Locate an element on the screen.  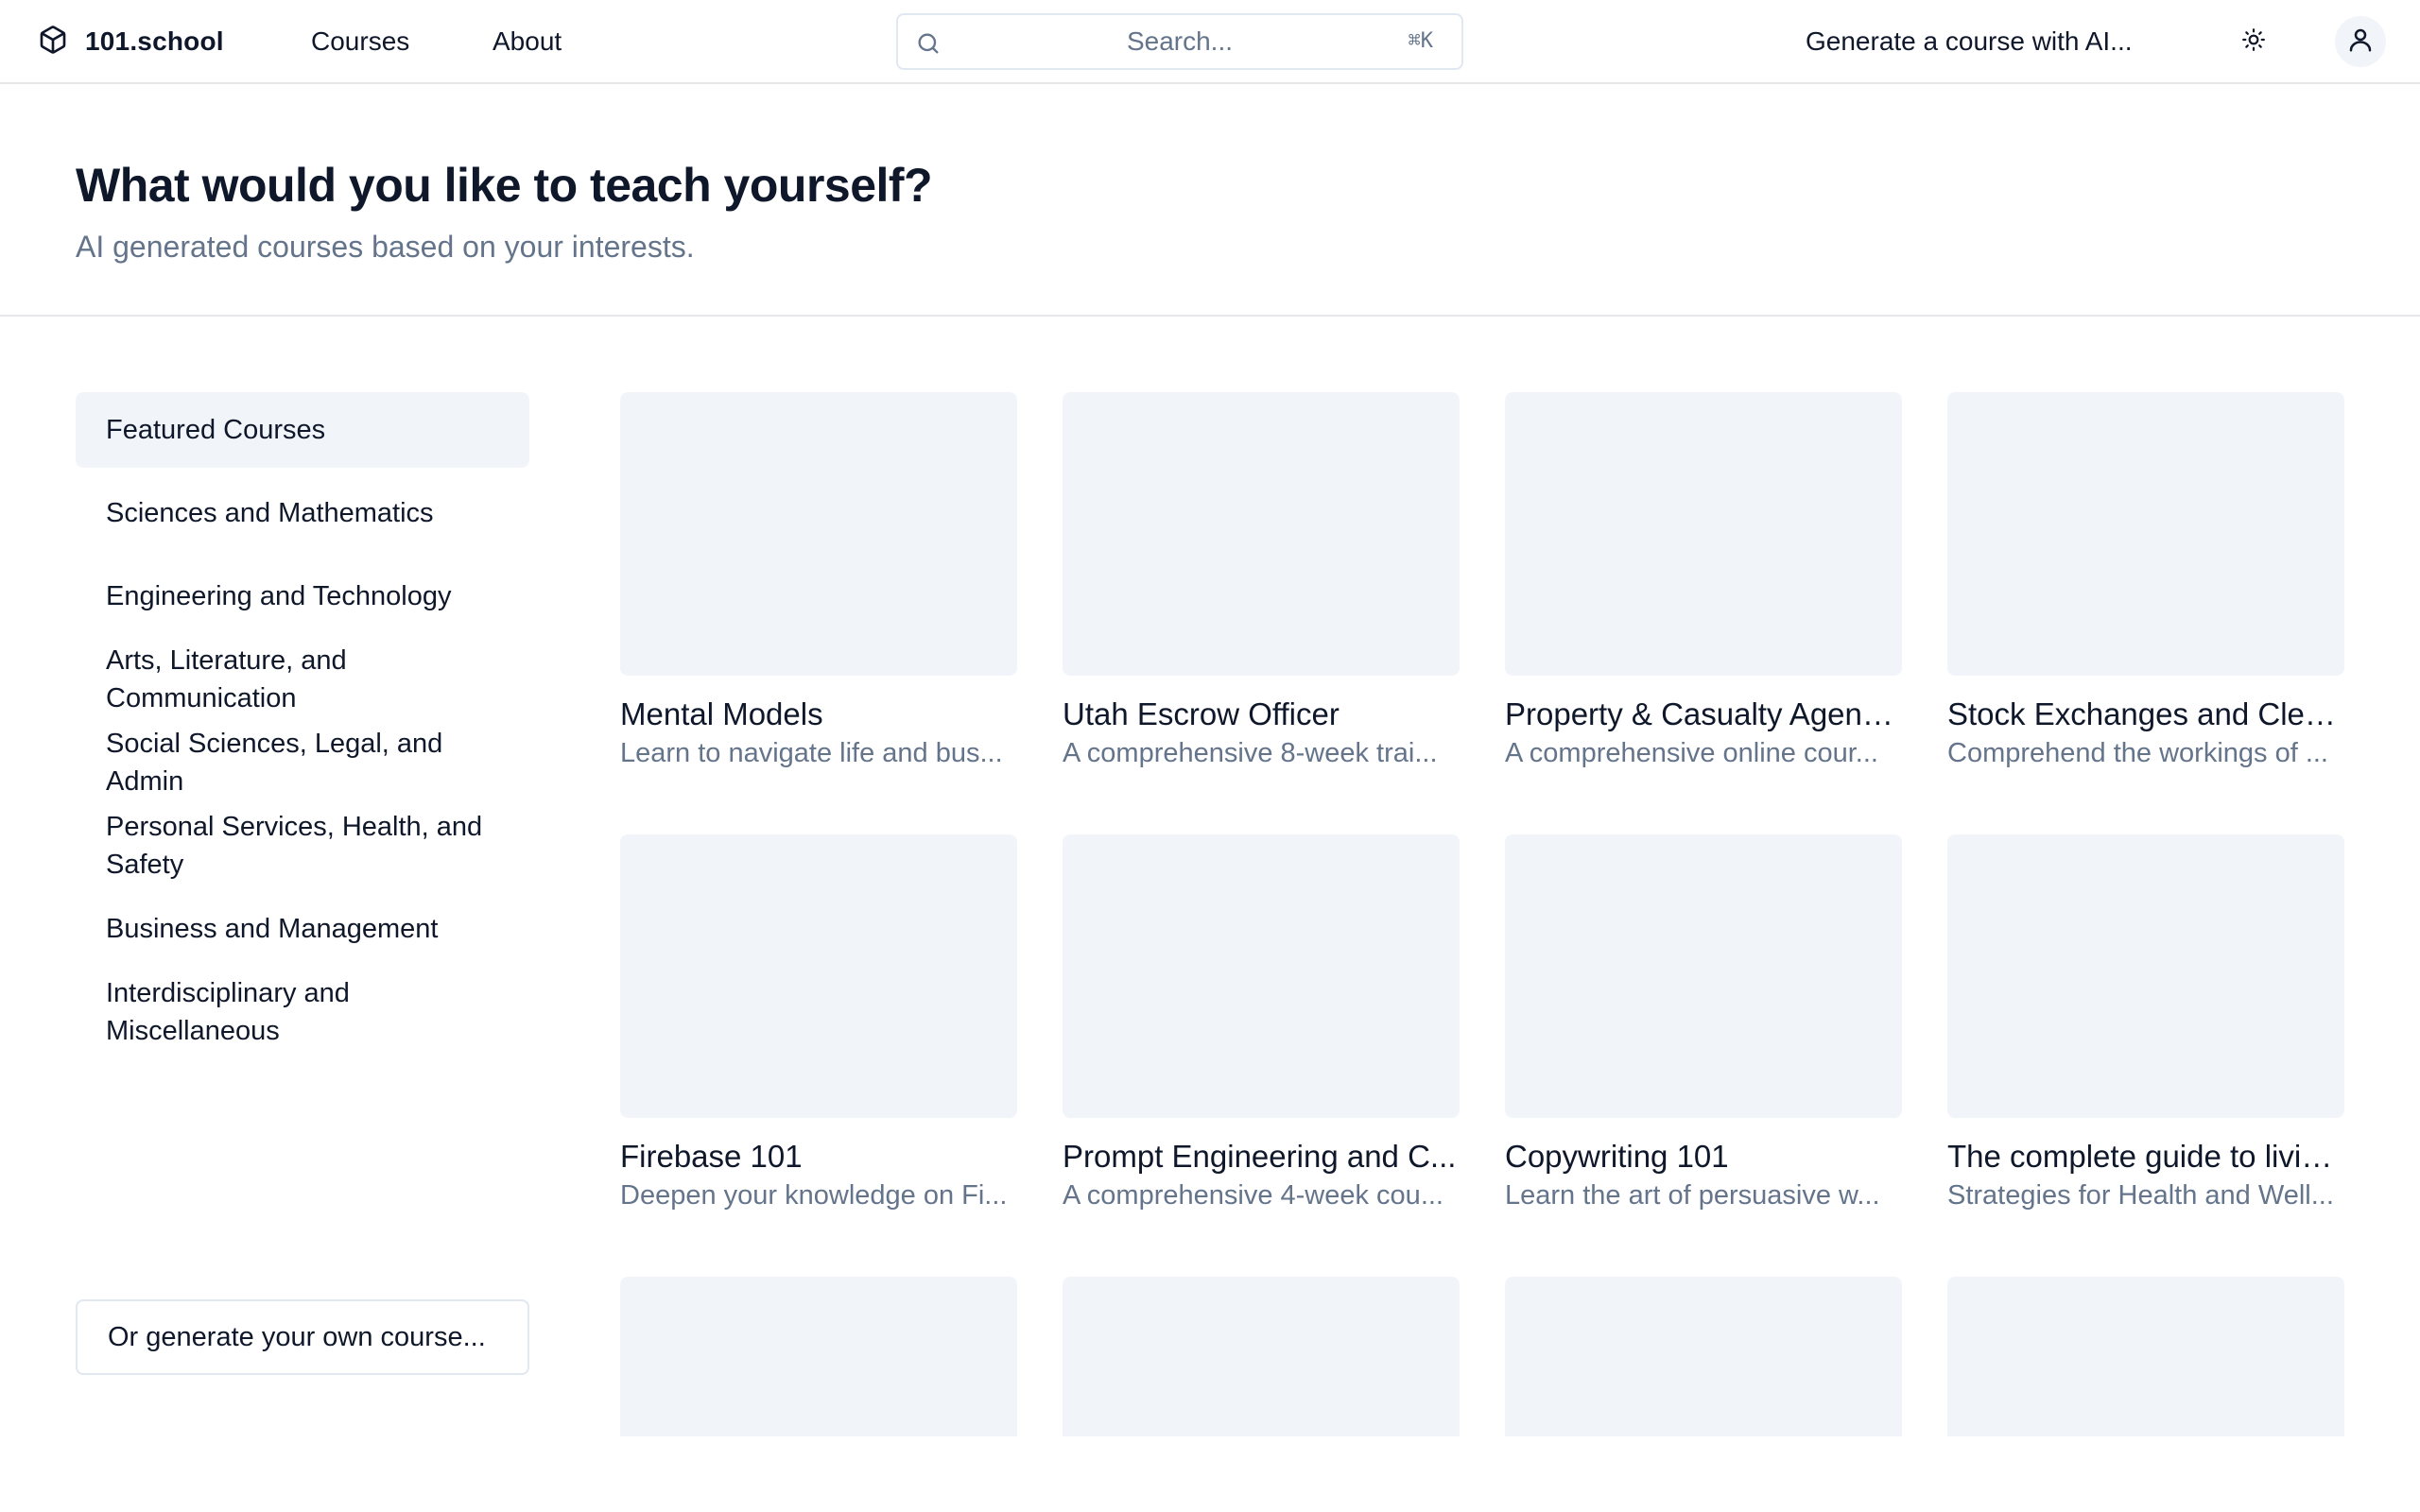
user-icon is located at coordinates (2360, 42).